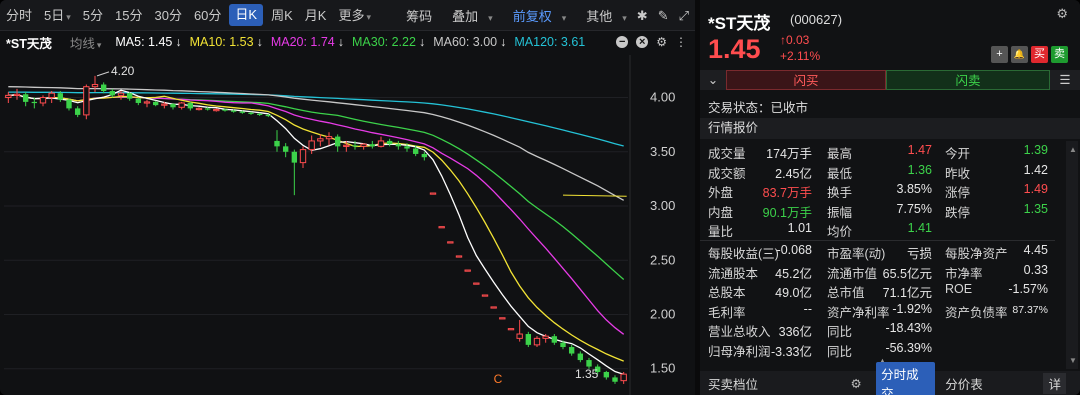  I want to click on quote-value: 1.49, so click(1035, 189).